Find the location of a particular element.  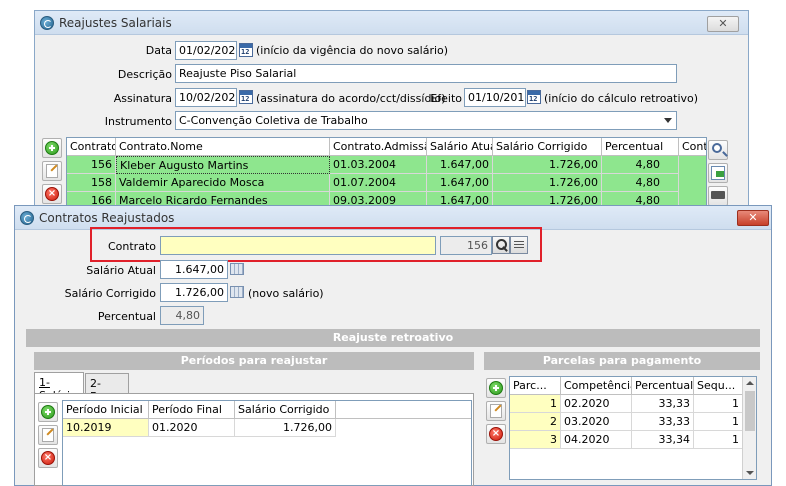

cell-periodo-inicial: 10.2019 is located at coordinates (106, 428).